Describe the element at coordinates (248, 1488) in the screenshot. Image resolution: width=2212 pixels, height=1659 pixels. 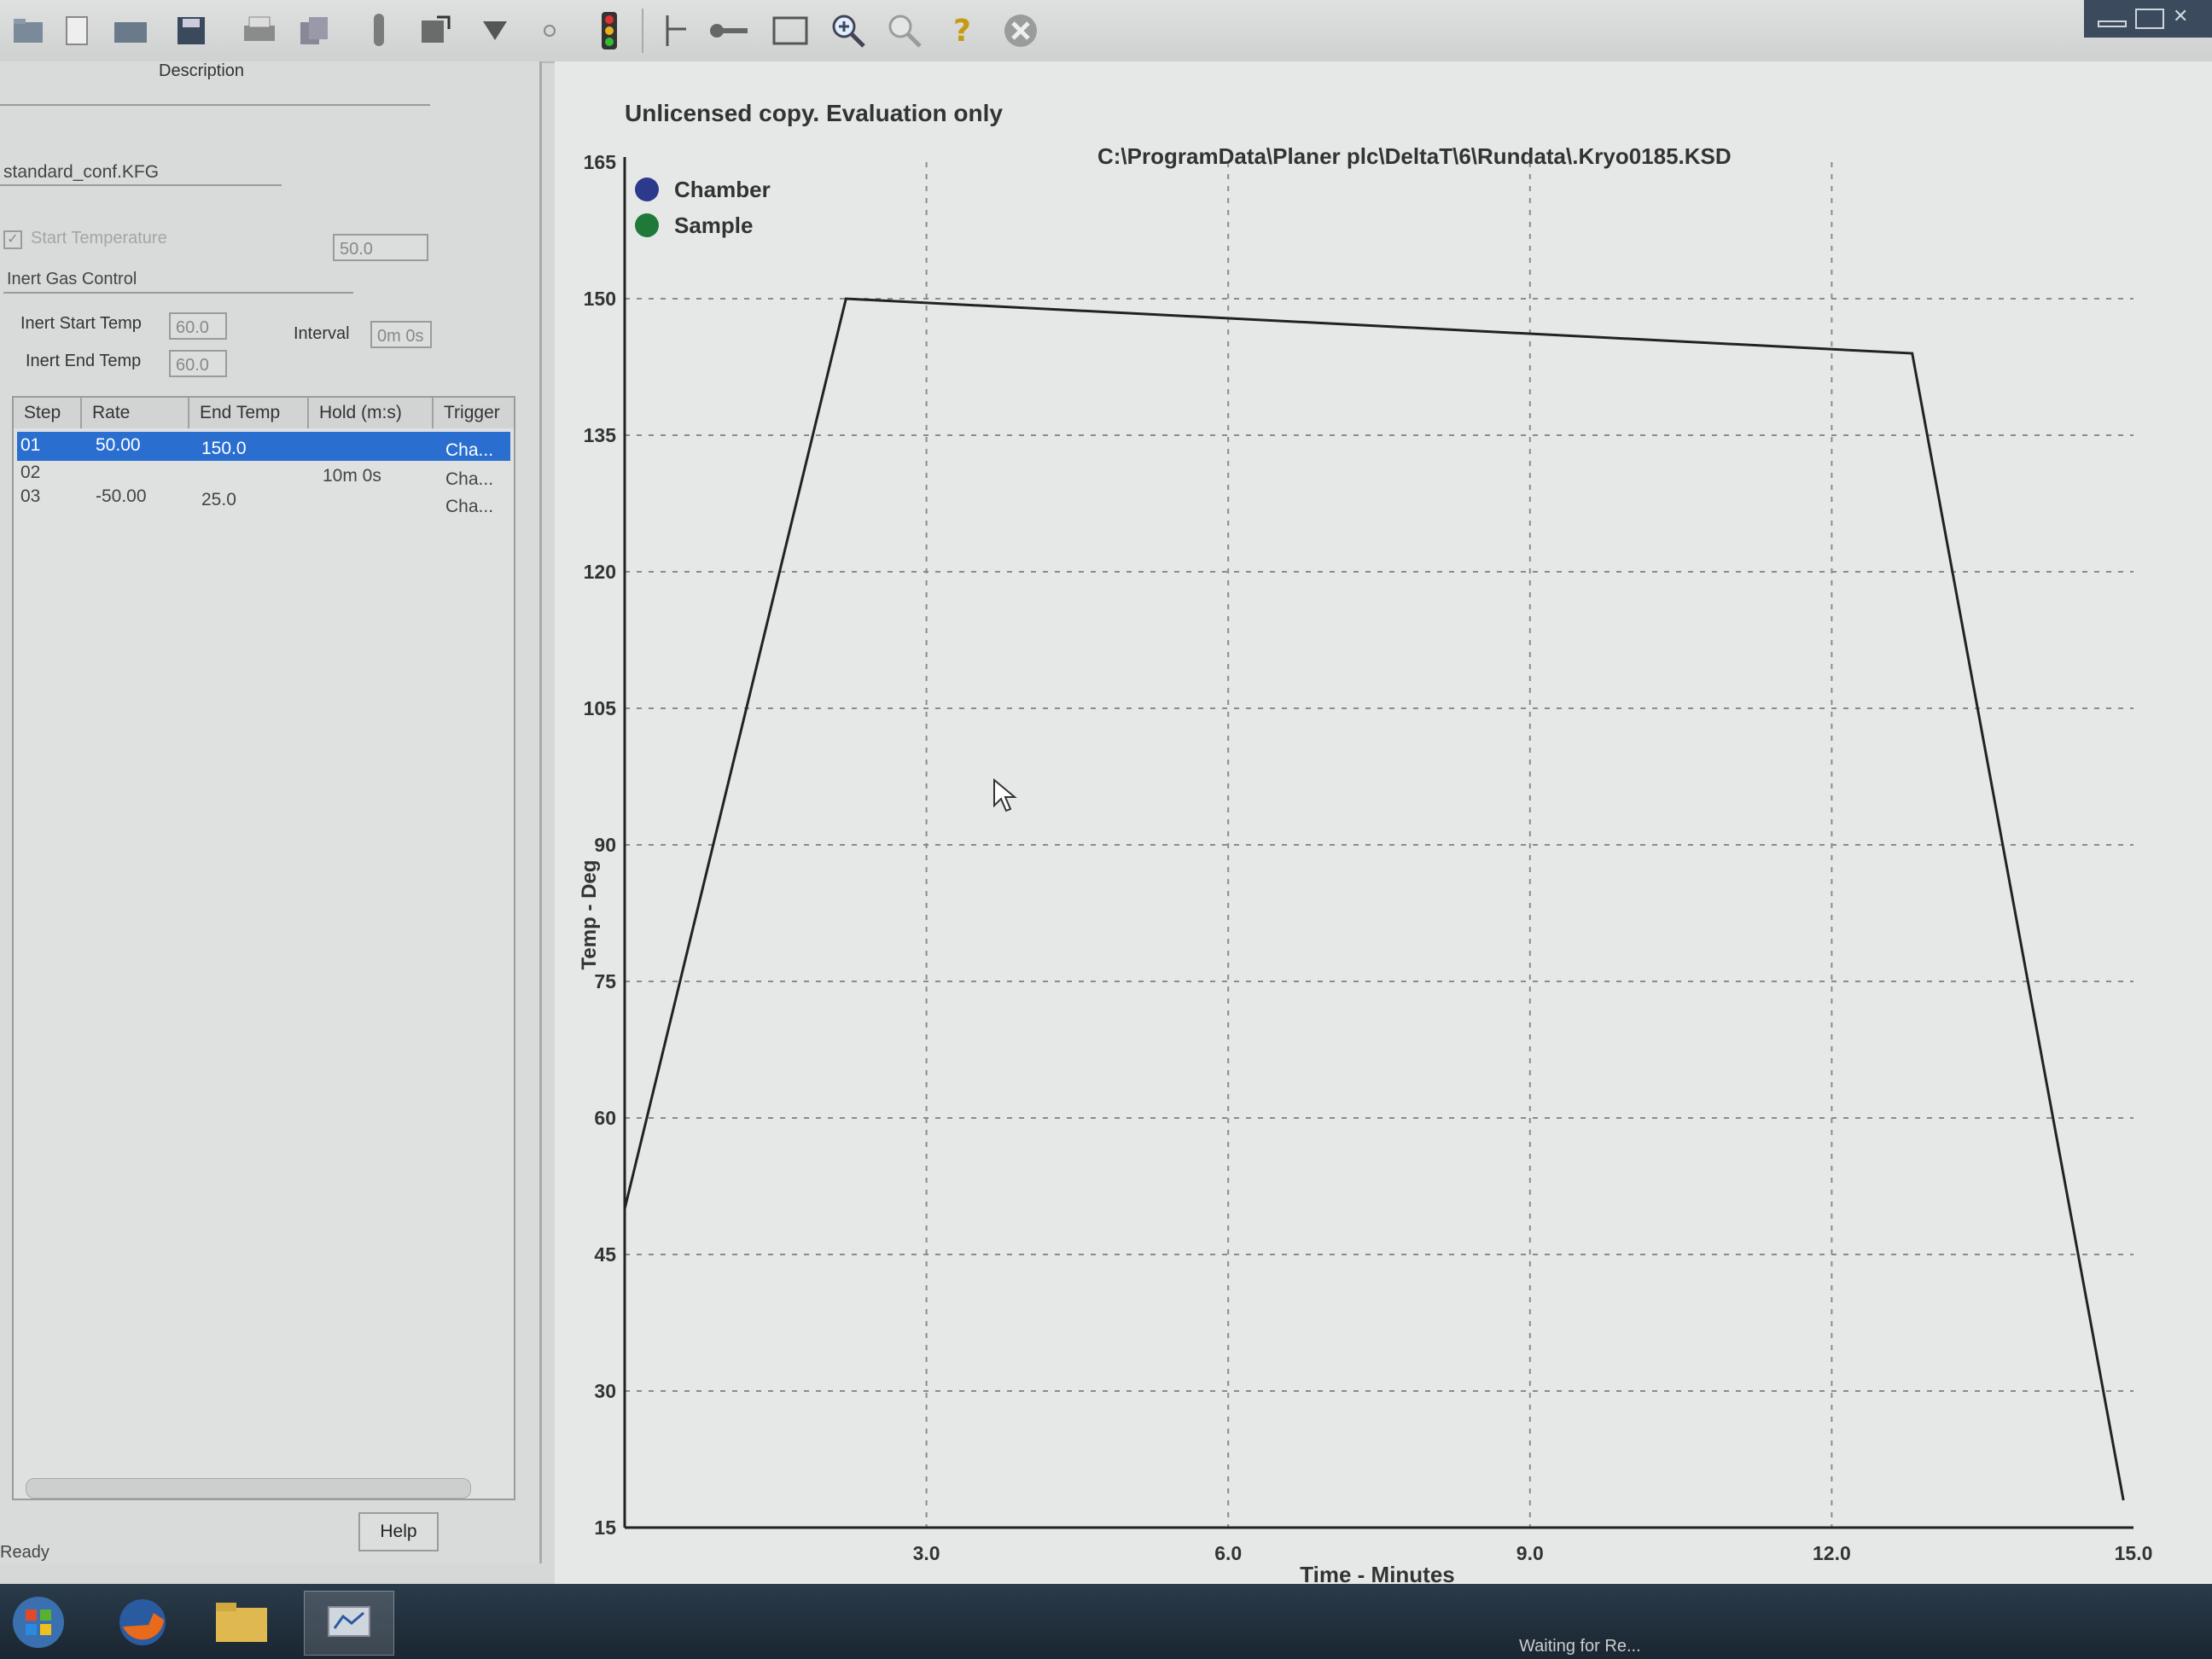
I see `horizontal-scrollbar` at that location.